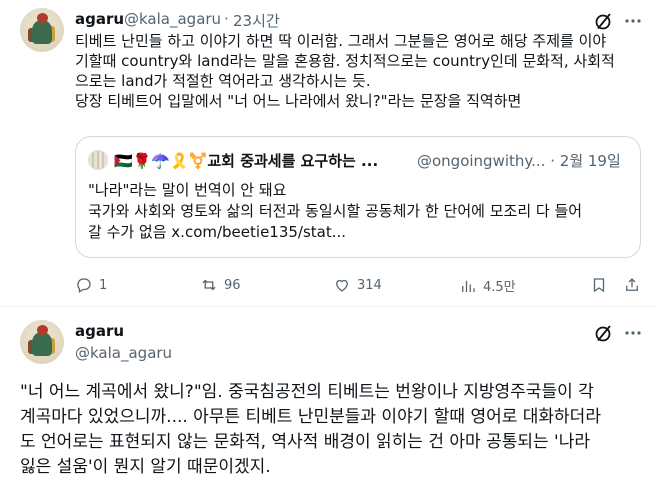  Describe the element at coordinates (232, 285) in the screenshot. I see `retweet-count: 96` at that location.